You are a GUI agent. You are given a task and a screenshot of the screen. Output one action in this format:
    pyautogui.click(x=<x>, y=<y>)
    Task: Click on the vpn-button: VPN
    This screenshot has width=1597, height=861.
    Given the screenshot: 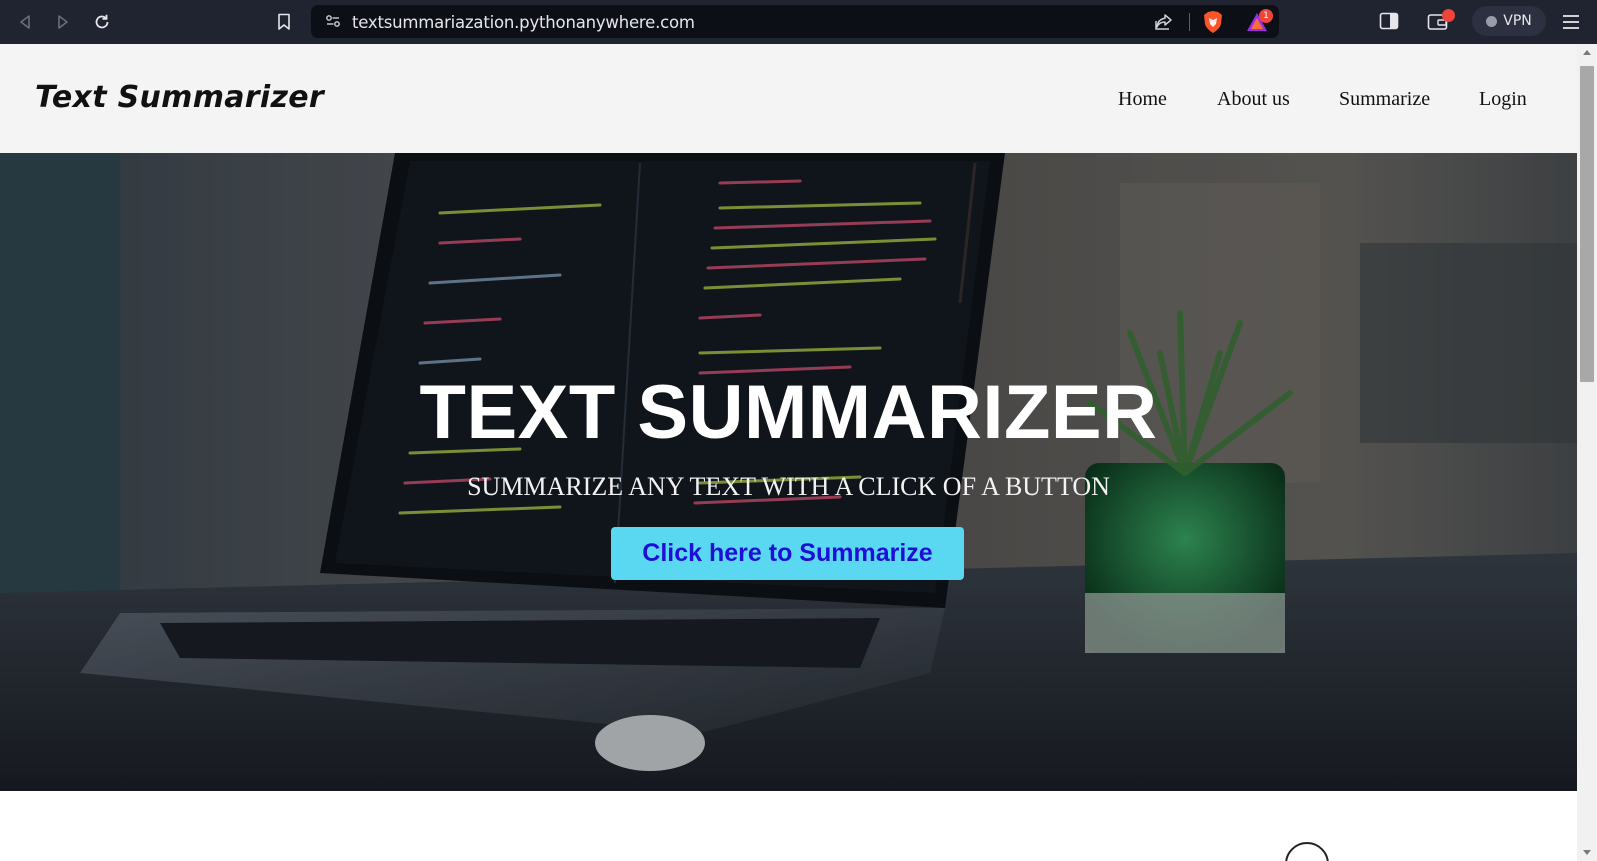 What is the action you would take?
    pyautogui.click(x=1509, y=21)
    